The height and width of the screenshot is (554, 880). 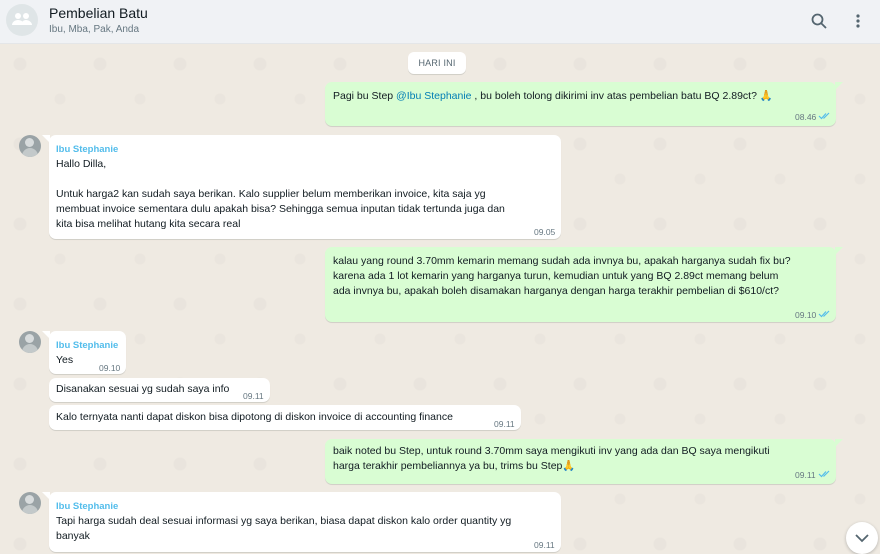 I want to click on date-separator: HARI INI, so click(x=437, y=63).